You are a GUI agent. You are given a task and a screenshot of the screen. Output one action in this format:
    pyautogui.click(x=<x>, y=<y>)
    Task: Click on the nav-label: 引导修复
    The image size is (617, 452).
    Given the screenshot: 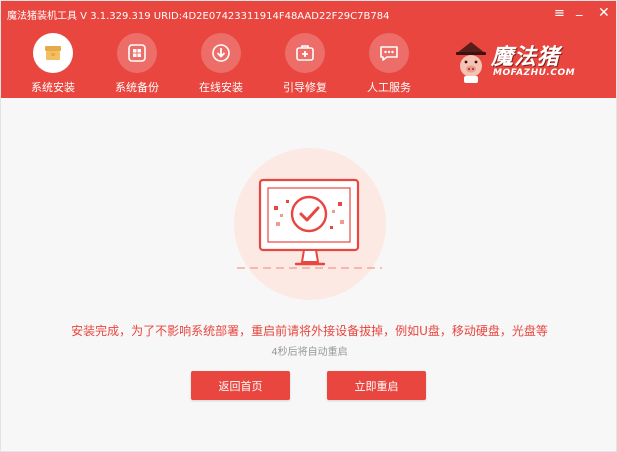 What is the action you would take?
    pyautogui.click(x=305, y=87)
    